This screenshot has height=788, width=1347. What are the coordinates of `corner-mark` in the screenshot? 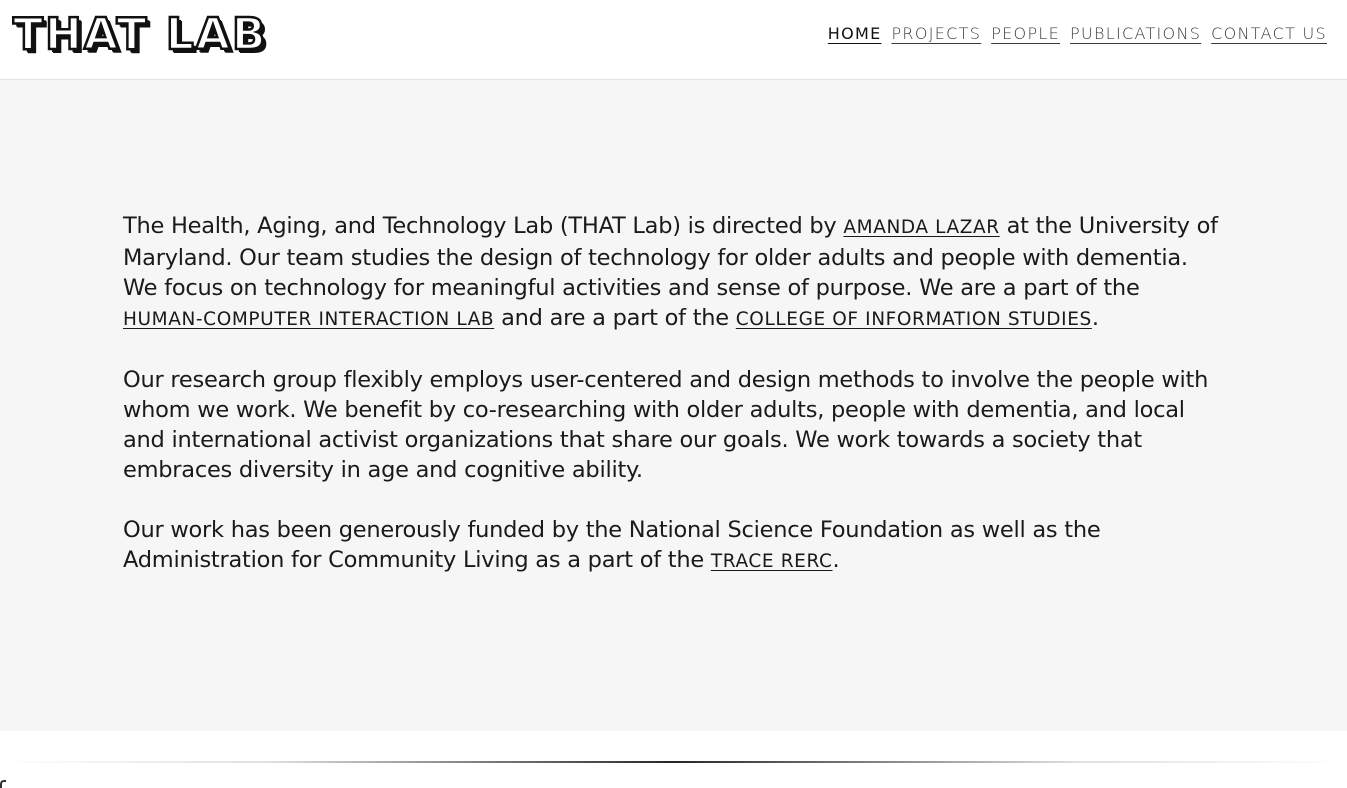 It's located at (3, 784).